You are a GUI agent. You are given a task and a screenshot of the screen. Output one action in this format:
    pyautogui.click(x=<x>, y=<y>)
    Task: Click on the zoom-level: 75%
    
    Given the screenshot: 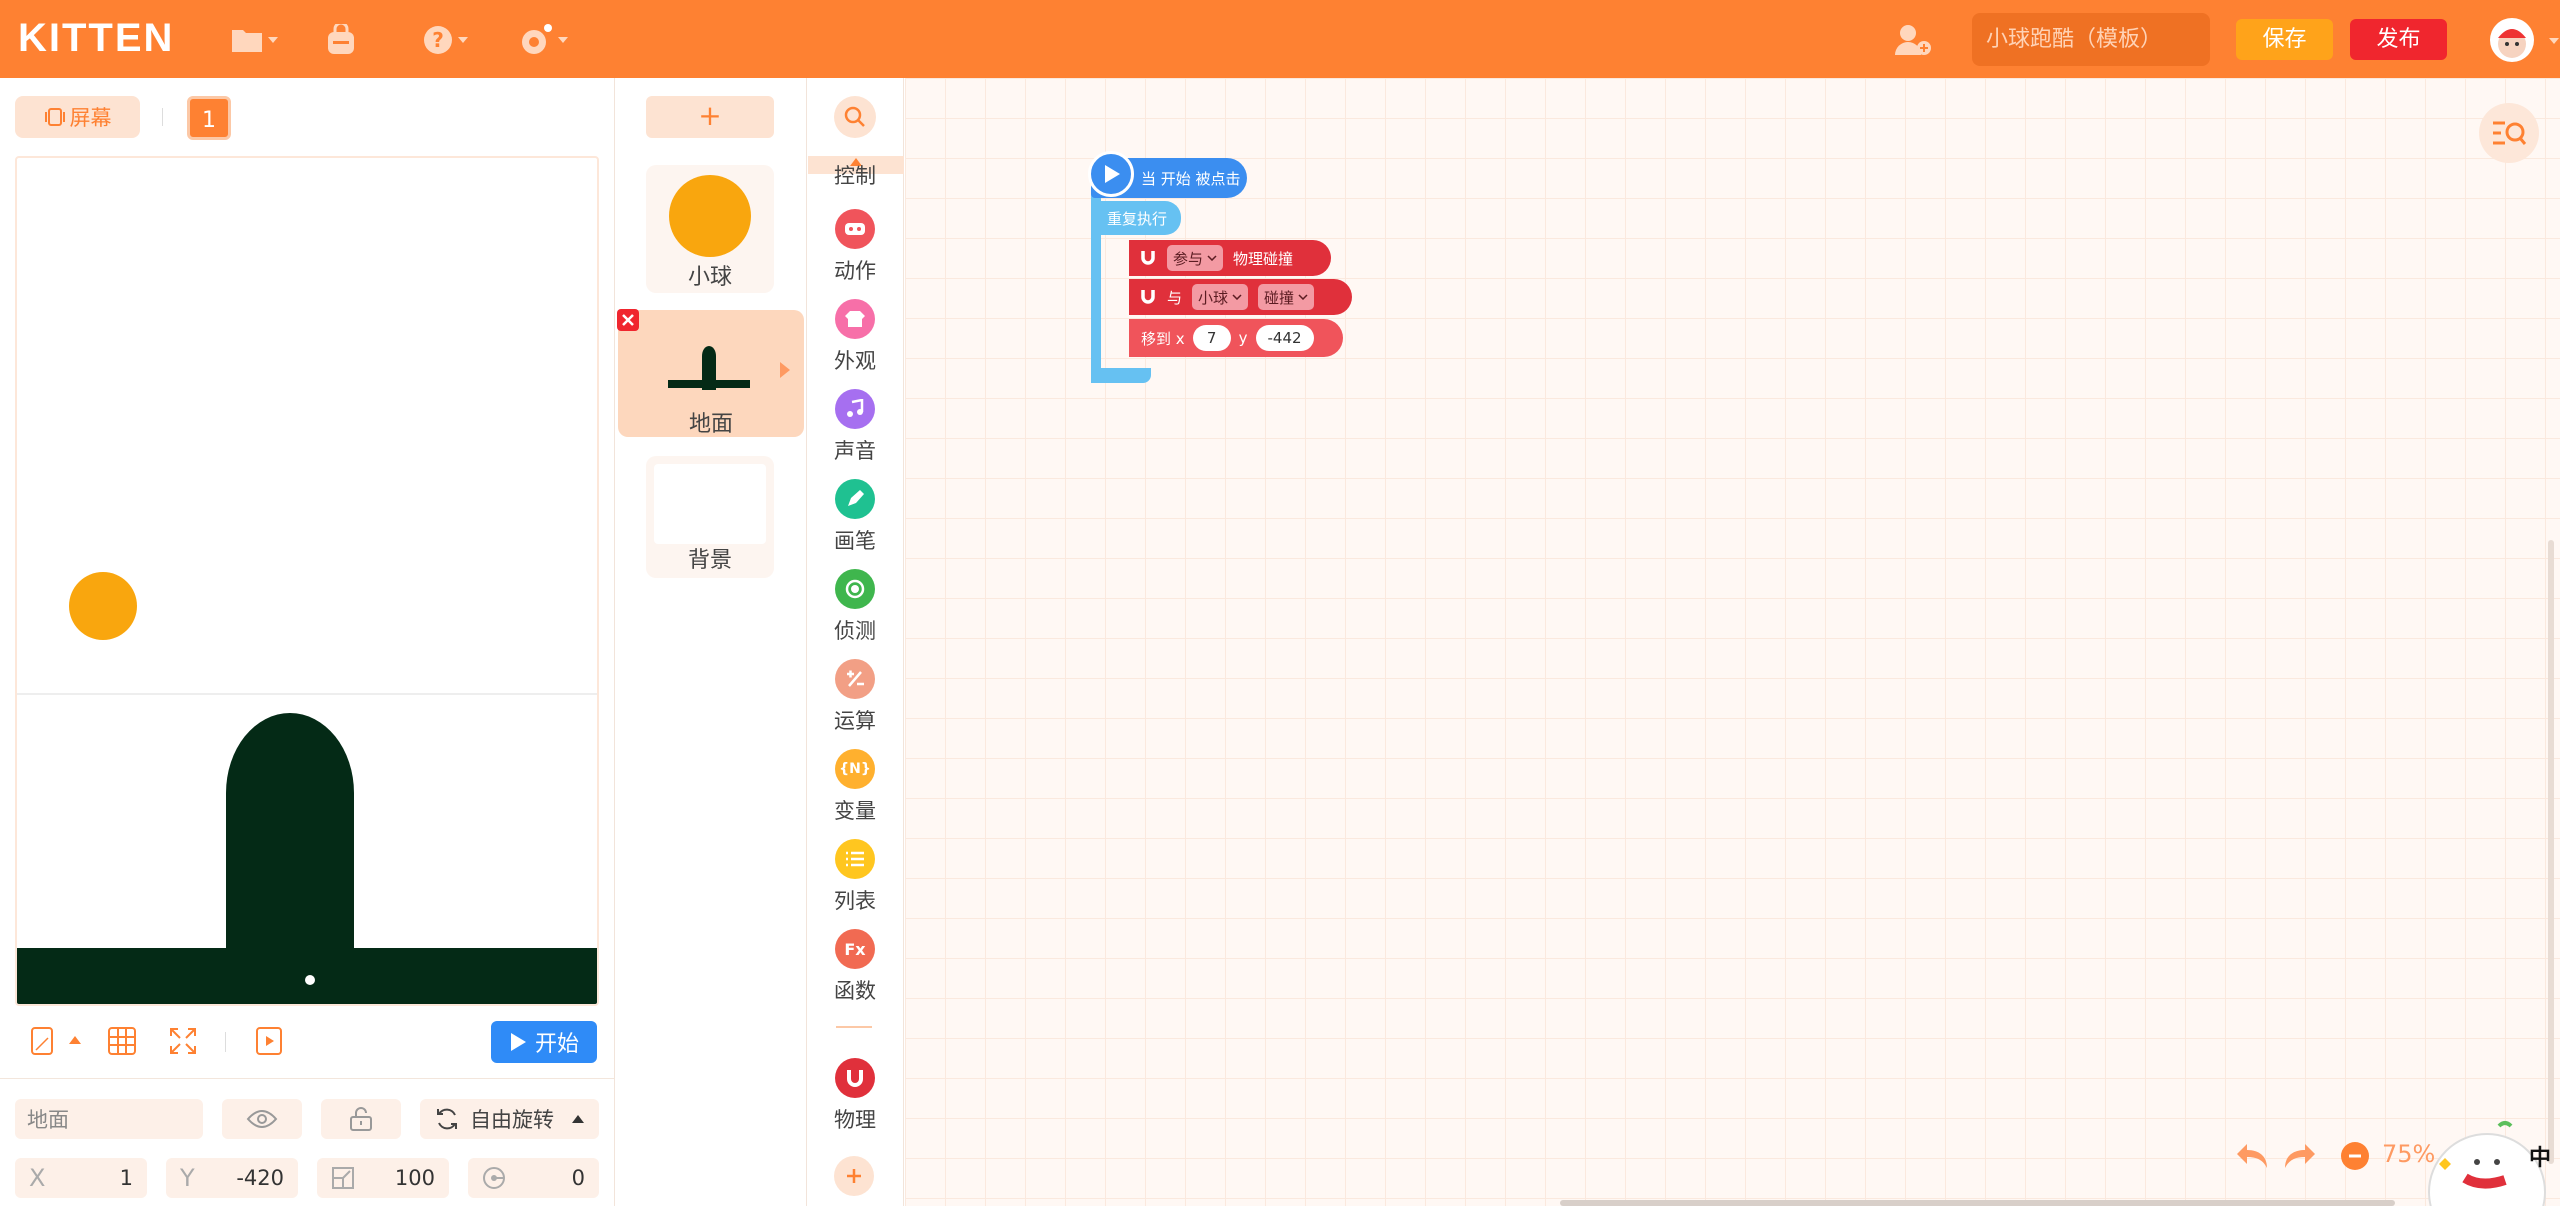 What is the action you would take?
    pyautogui.click(x=2409, y=1154)
    